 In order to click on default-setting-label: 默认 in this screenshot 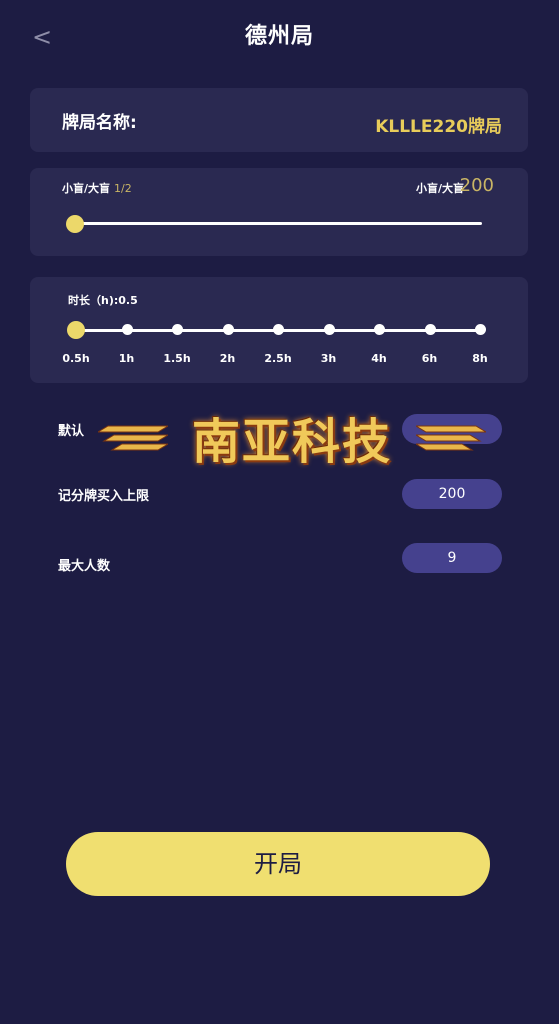, I will do `click(71, 431)`.